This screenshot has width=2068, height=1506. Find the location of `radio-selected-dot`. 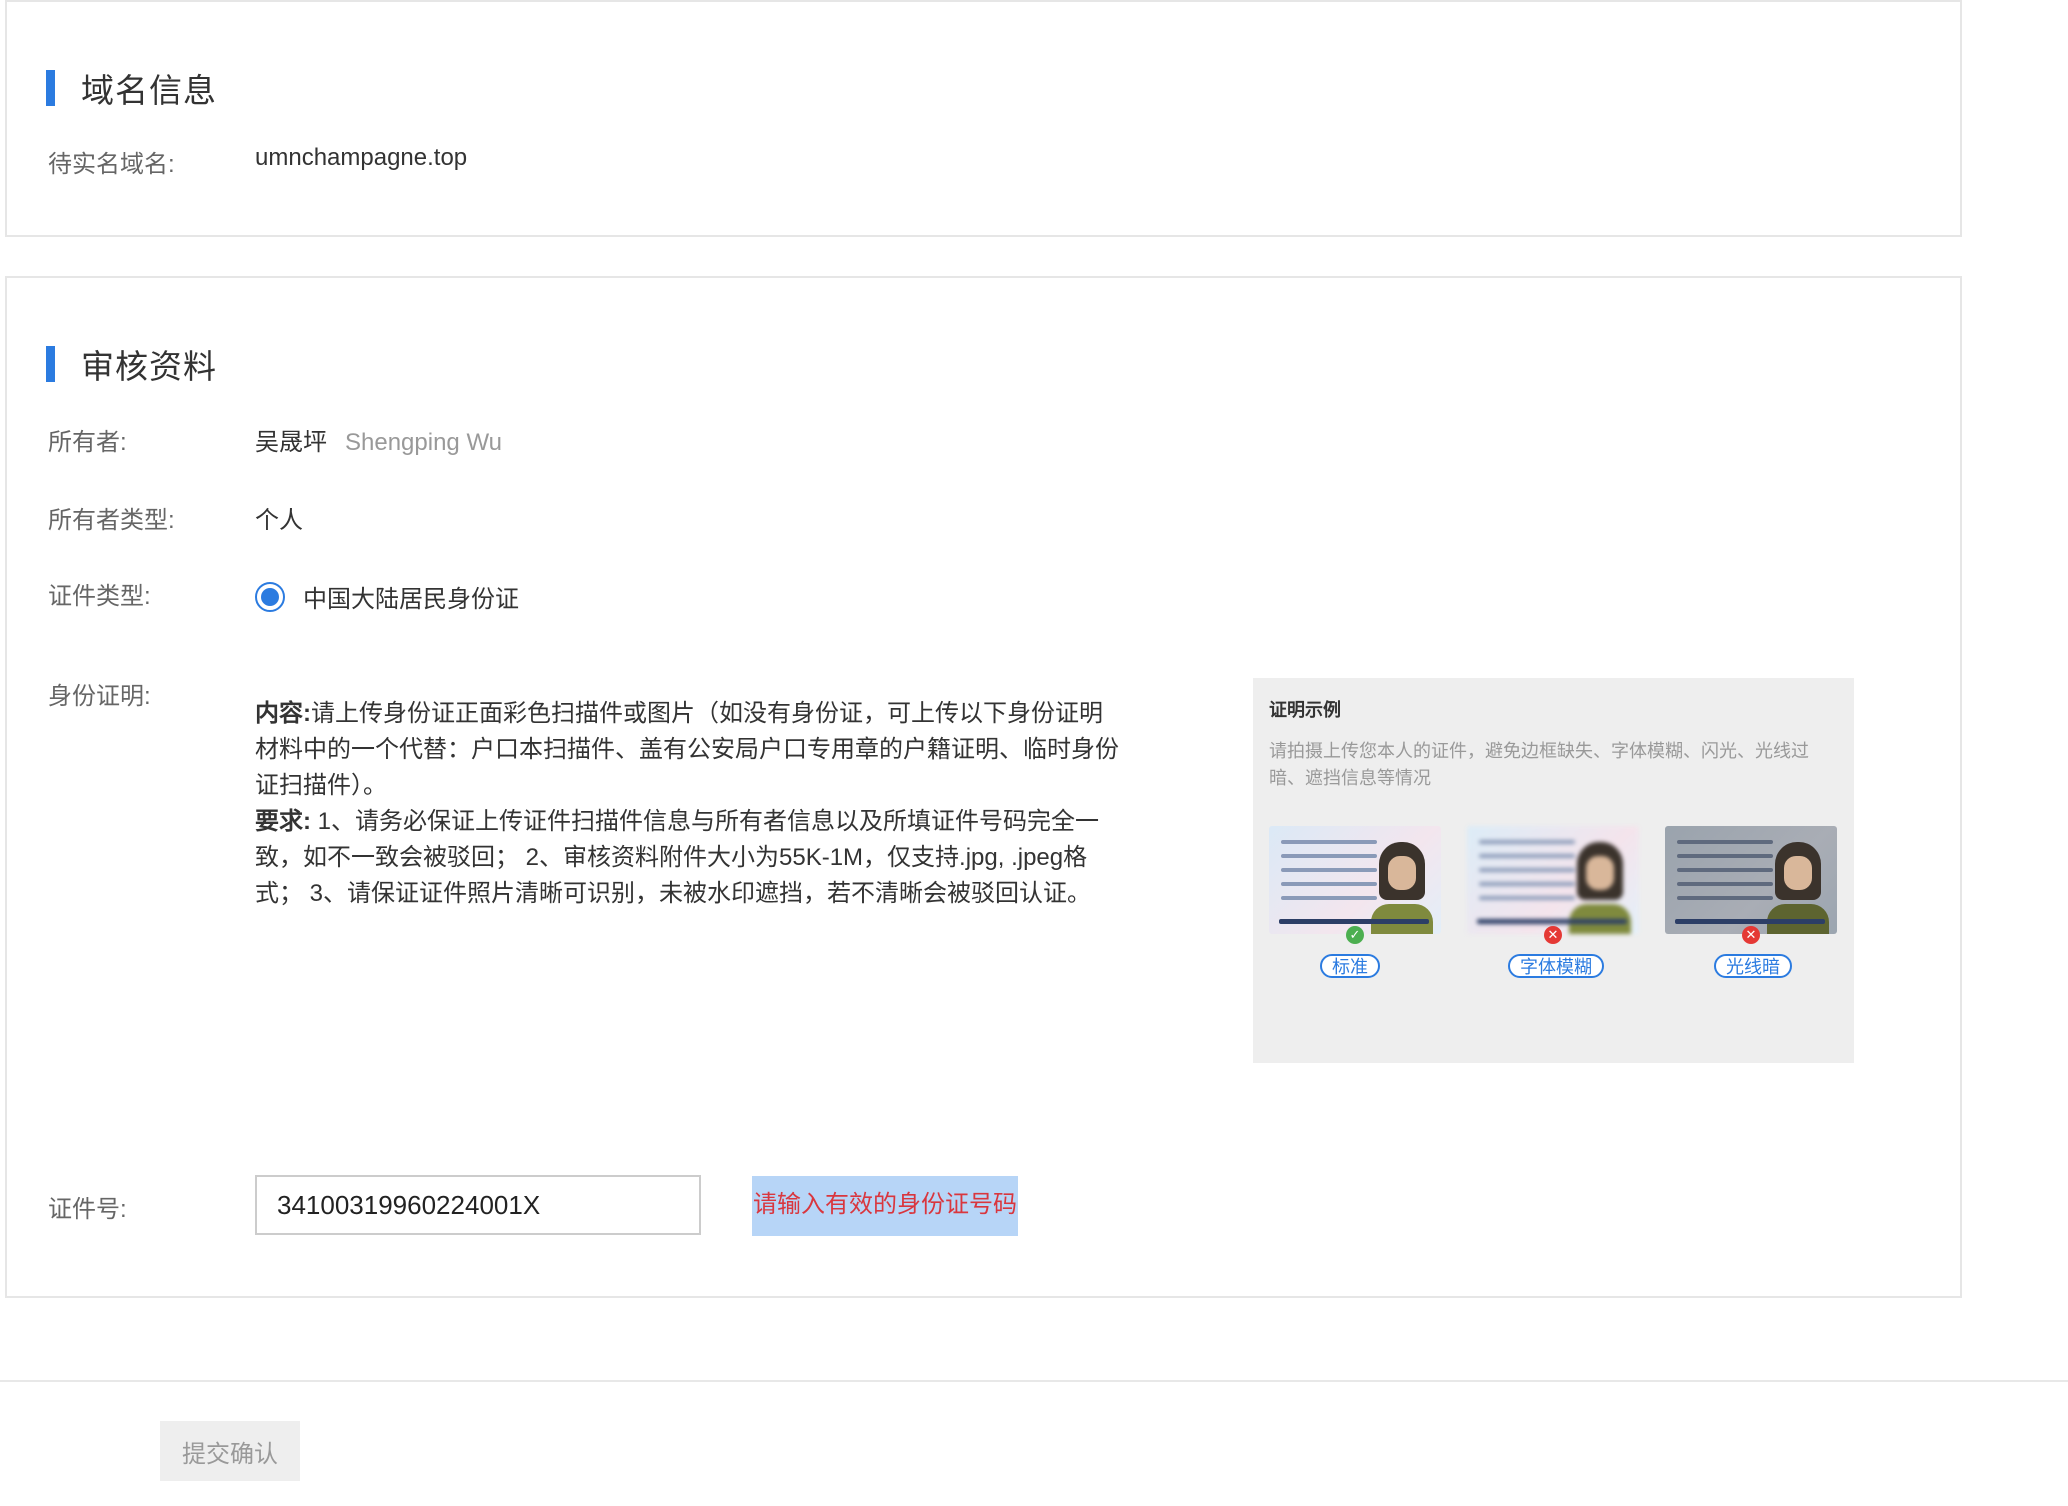

radio-selected-dot is located at coordinates (270, 596).